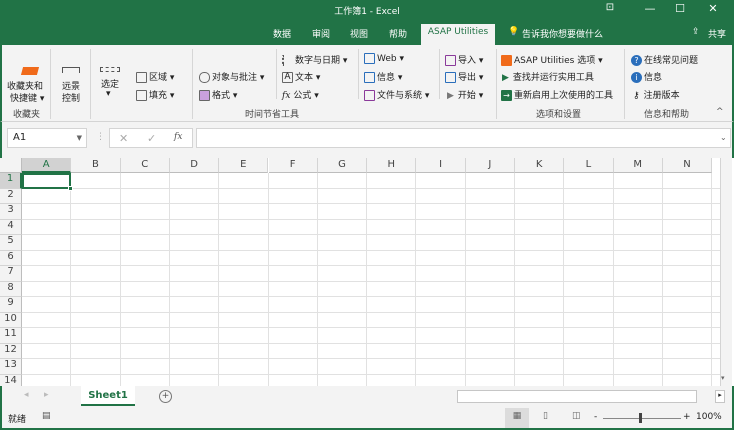 The width and height of the screenshot is (734, 430). What do you see at coordinates (636, 60) in the screenshot?
I see `question-icon: ?` at bounding box center [636, 60].